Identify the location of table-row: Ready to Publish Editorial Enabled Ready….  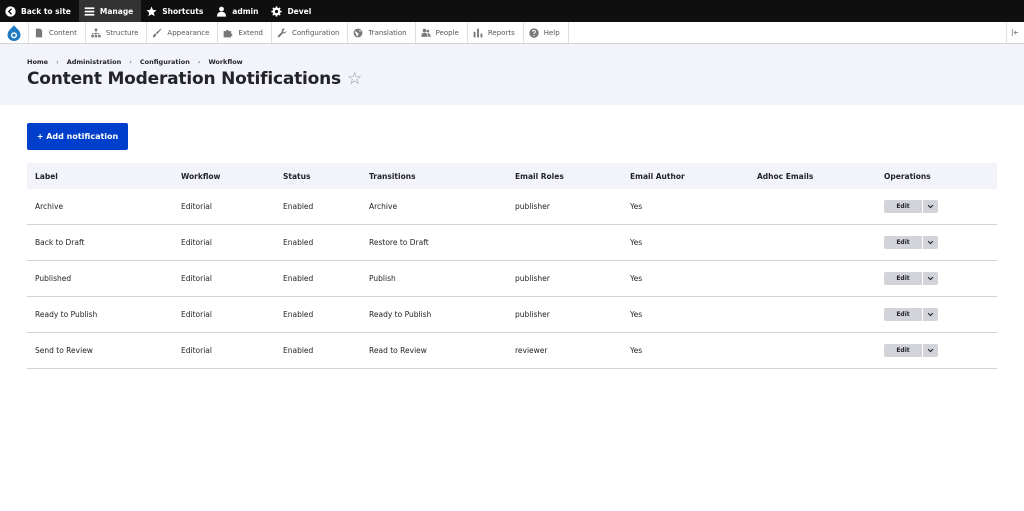
(512, 315).